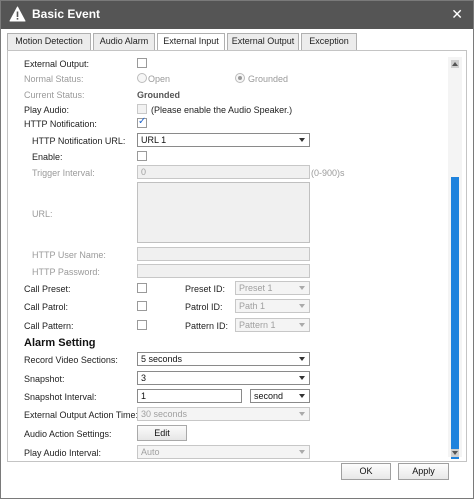 This screenshot has height=499, width=474. What do you see at coordinates (269, 396) in the screenshot?
I see `snapshot-interval-unit: second` at bounding box center [269, 396].